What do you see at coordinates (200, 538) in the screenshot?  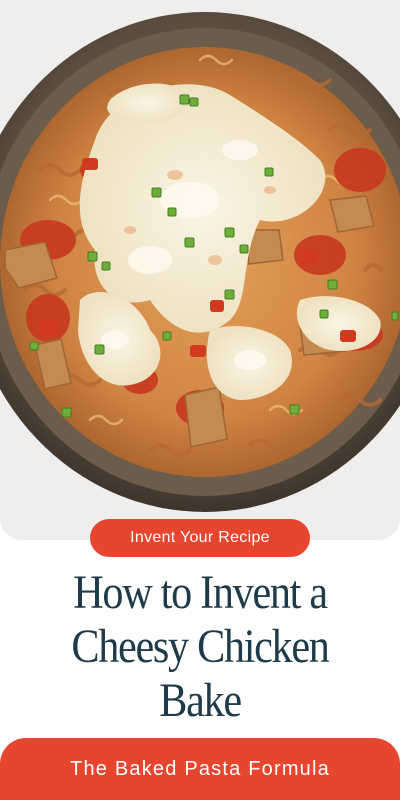 I see `category-badge: Invent Your Recipe` at bounding box center [200, 538].